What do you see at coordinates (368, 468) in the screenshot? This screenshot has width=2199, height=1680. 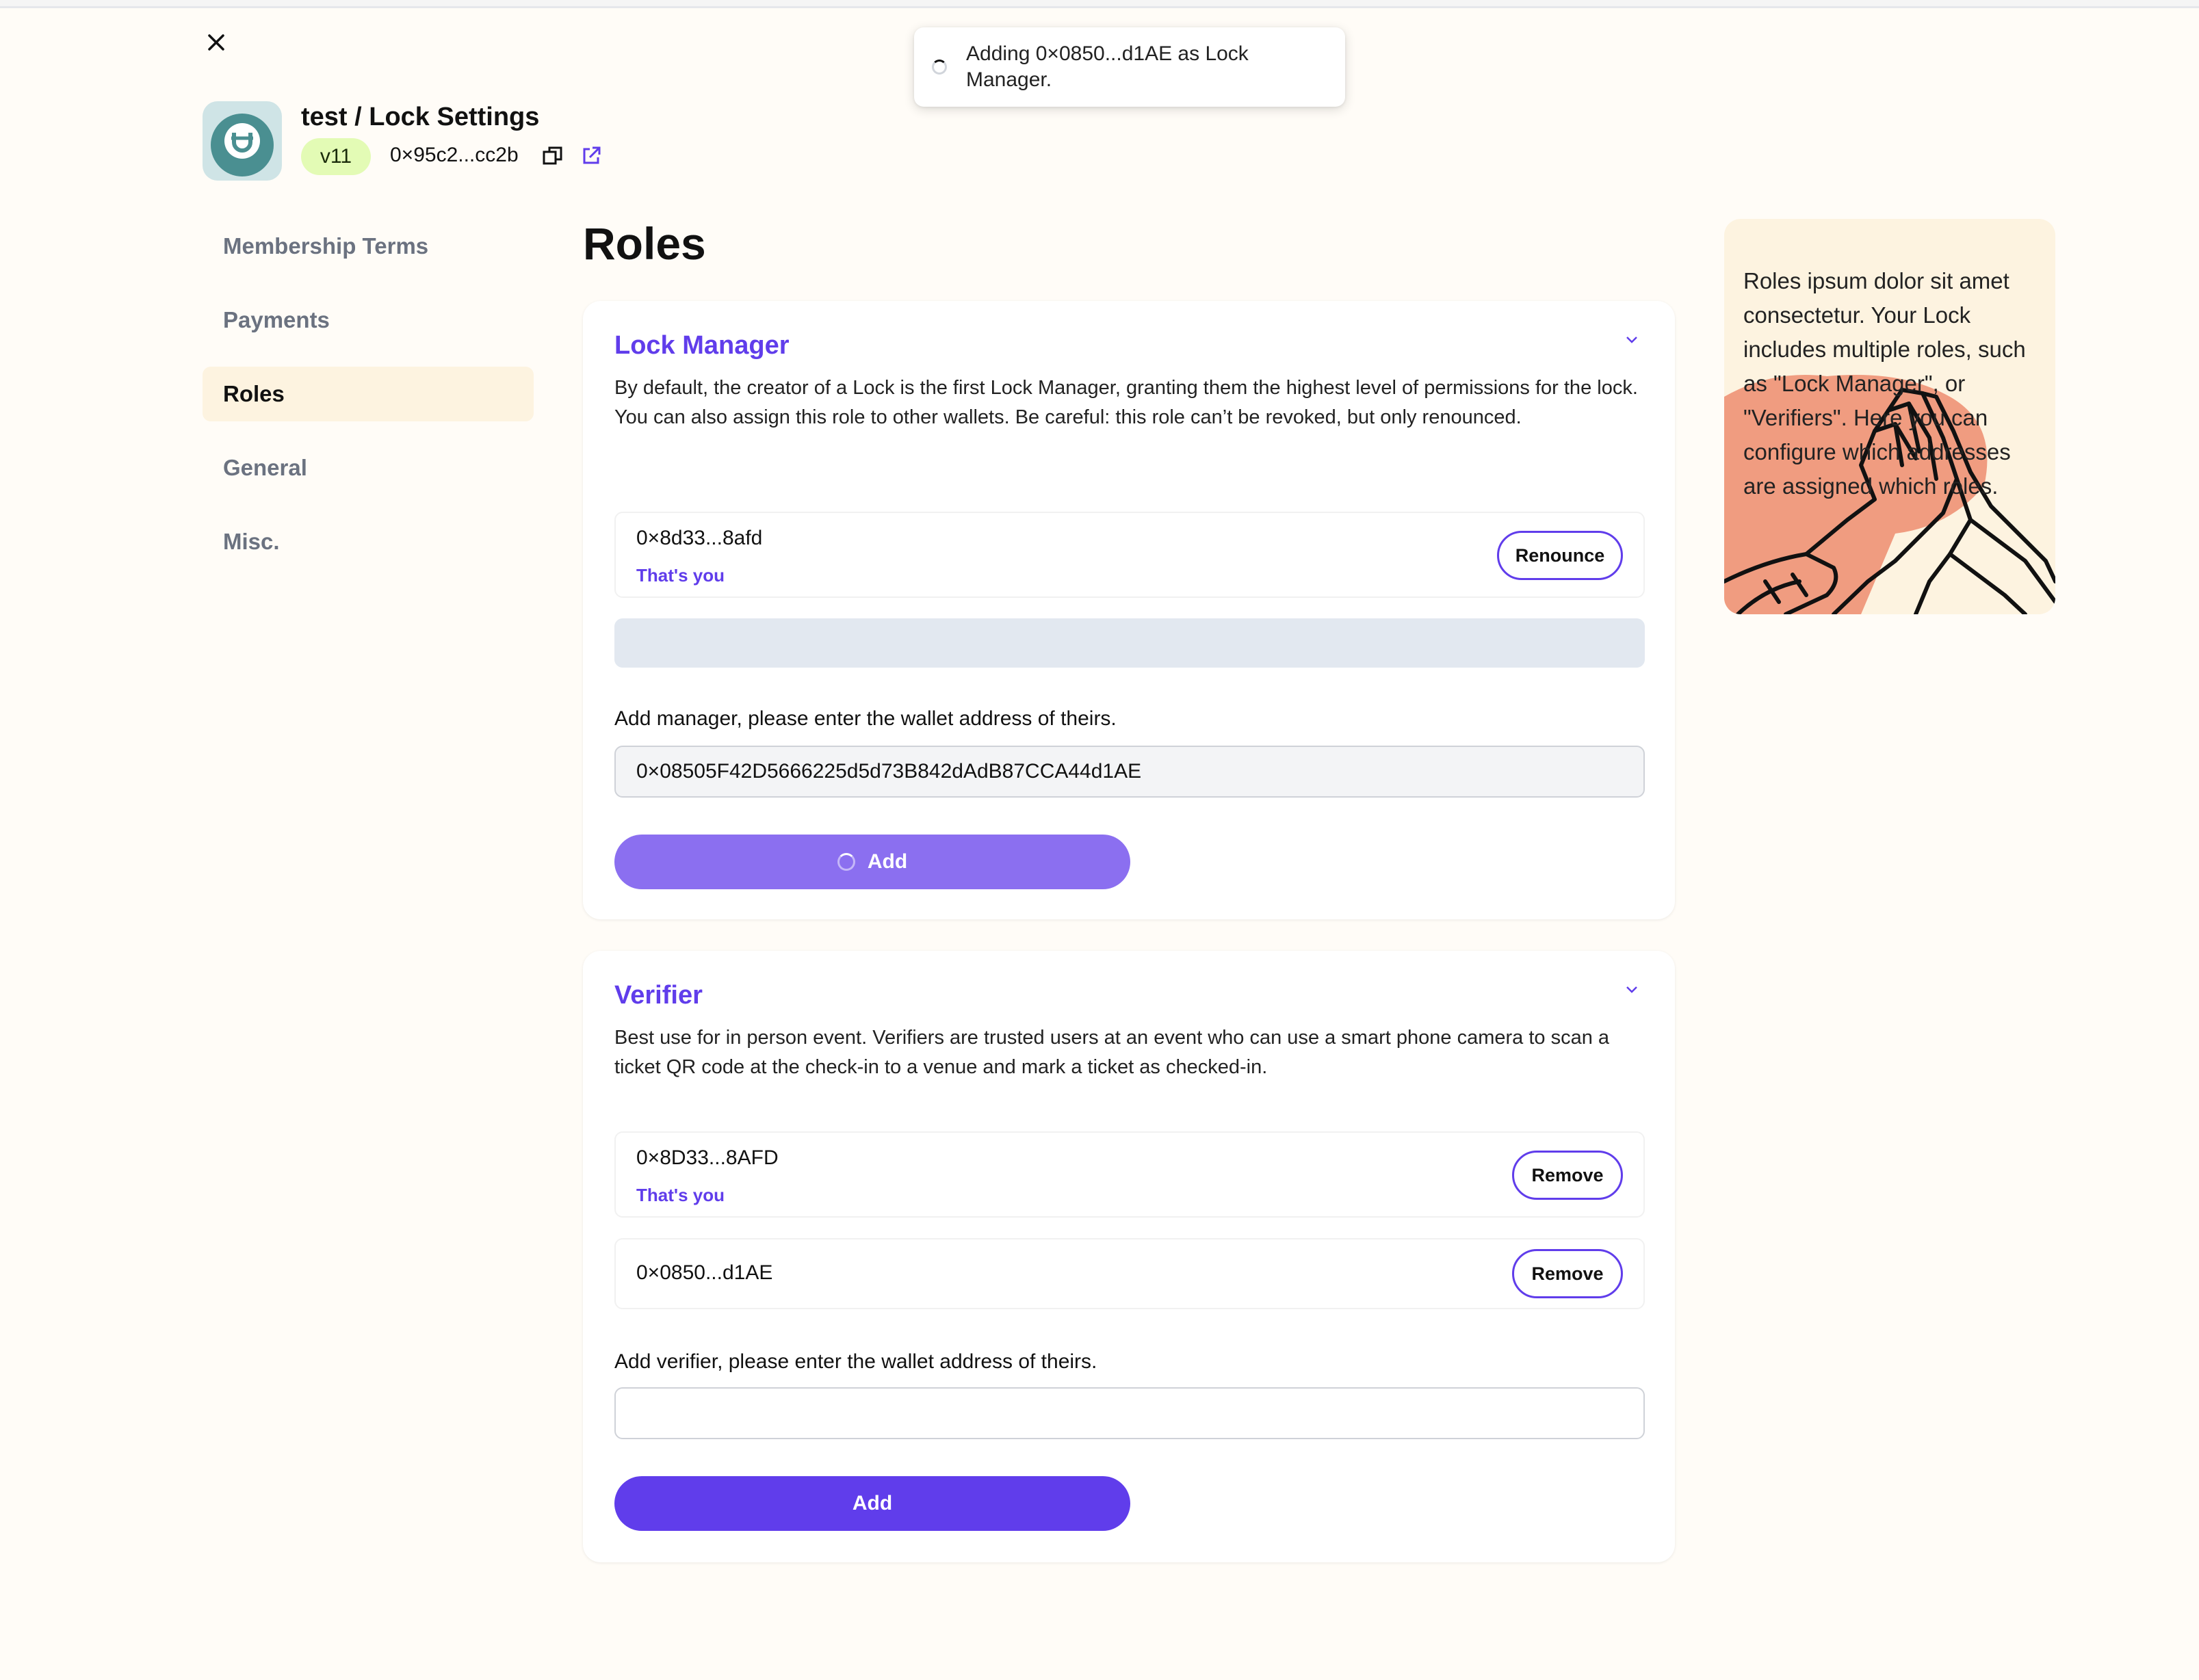 I see `sidebar-item-general: General` at bounding box center [368, 468].